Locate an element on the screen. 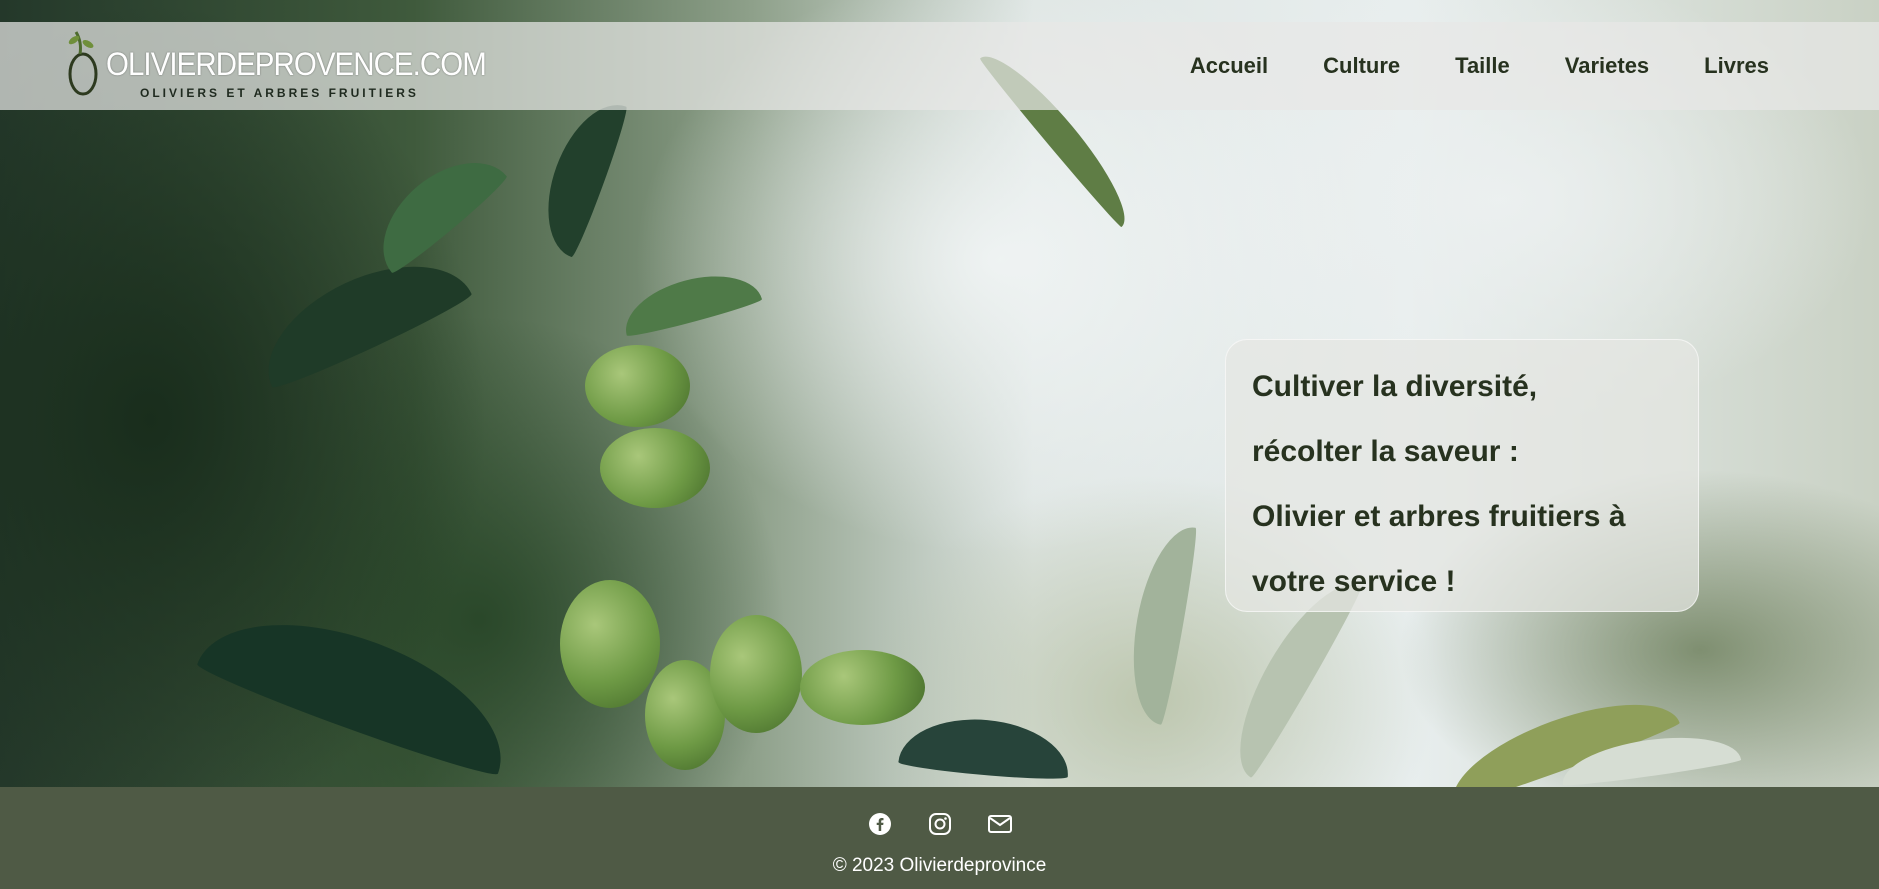 The image size is (1879, 889). logo-tagline: OLIVIERS ET ARBRES FRUITIERS is located at coordinates (279, 93).